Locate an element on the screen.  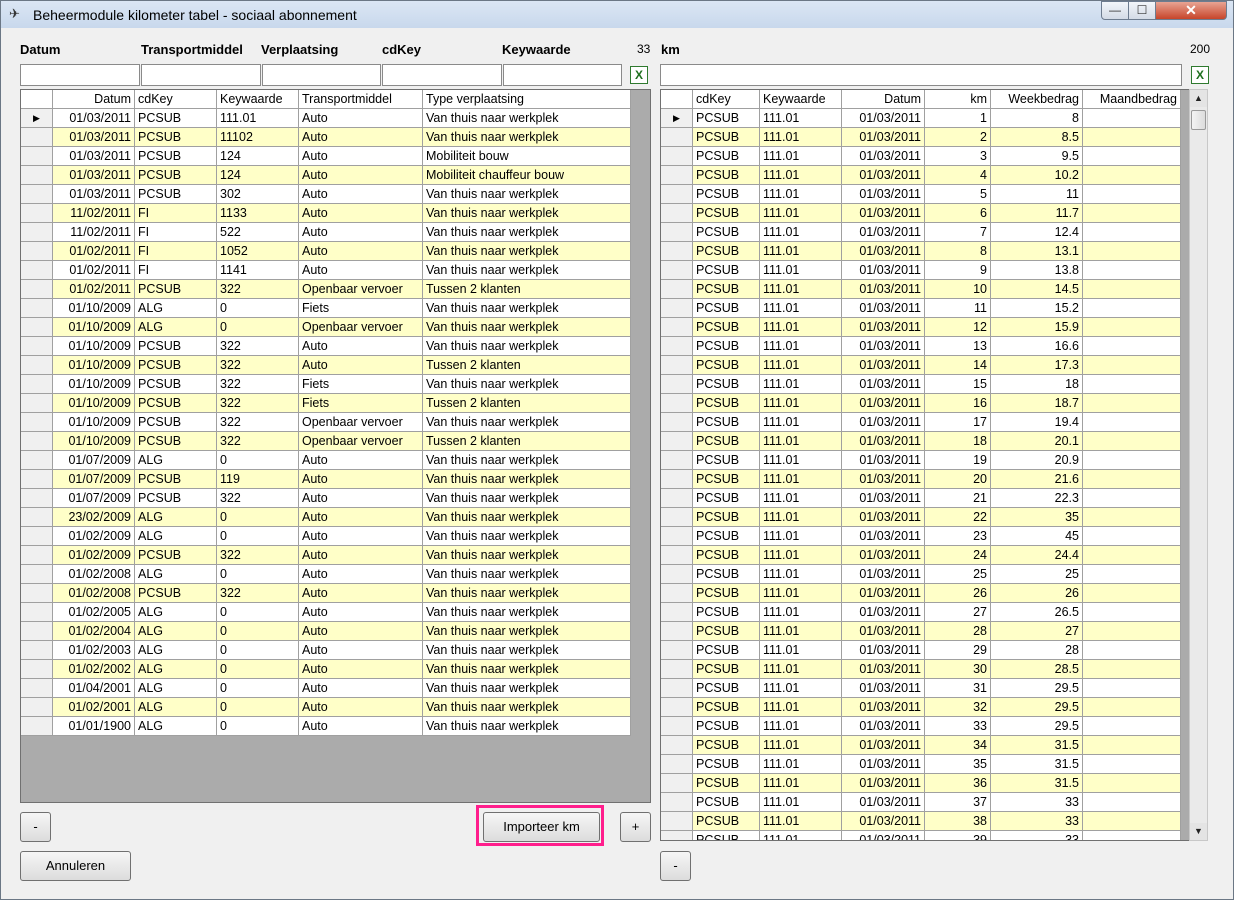
table-row: 01/10/2009 PCSUB 322 Auto Tussen 2 klanten is located at coordinates (326, 365).